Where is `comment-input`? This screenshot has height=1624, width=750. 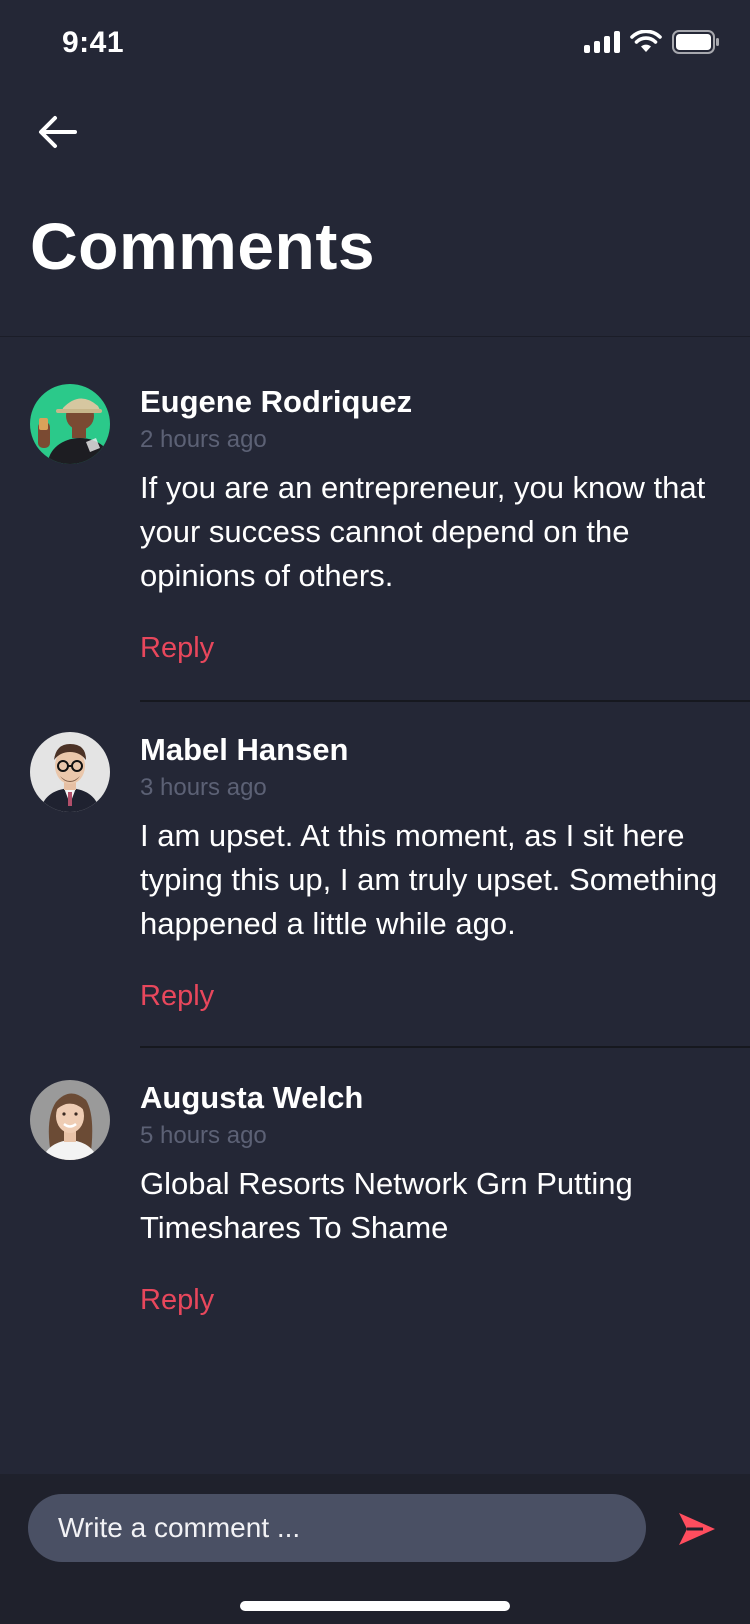 comment-input is located at coordinates (337, 1528).